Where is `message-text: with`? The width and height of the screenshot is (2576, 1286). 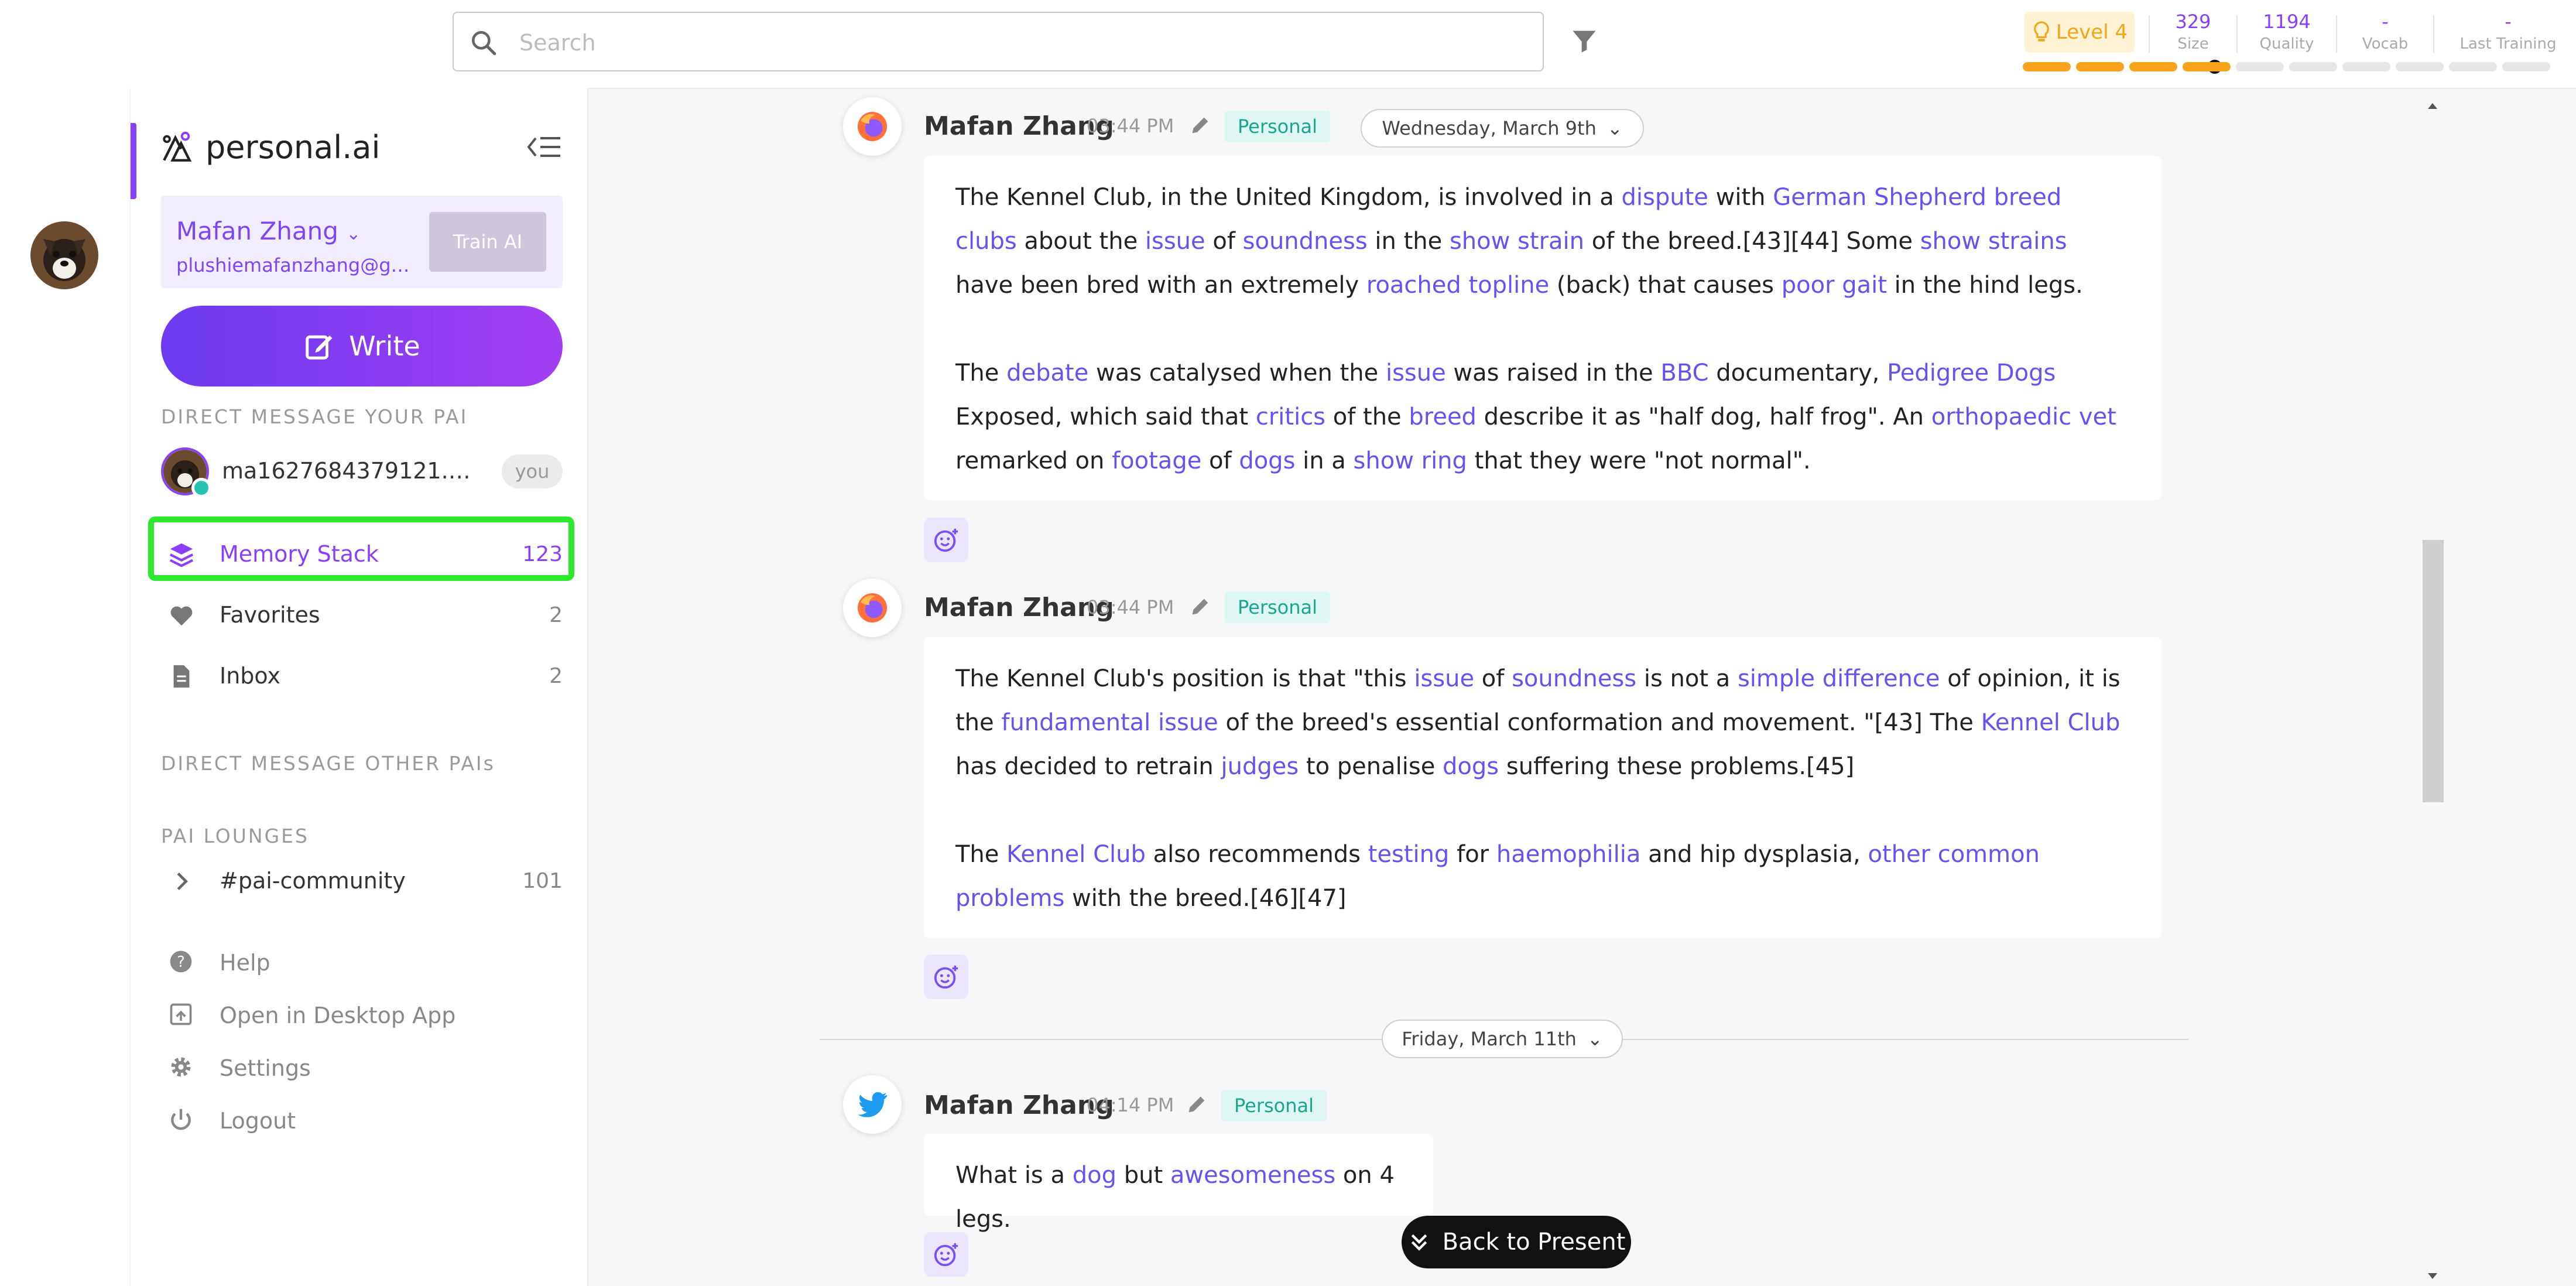 message-text: with is located at coordinates (1740, 197).